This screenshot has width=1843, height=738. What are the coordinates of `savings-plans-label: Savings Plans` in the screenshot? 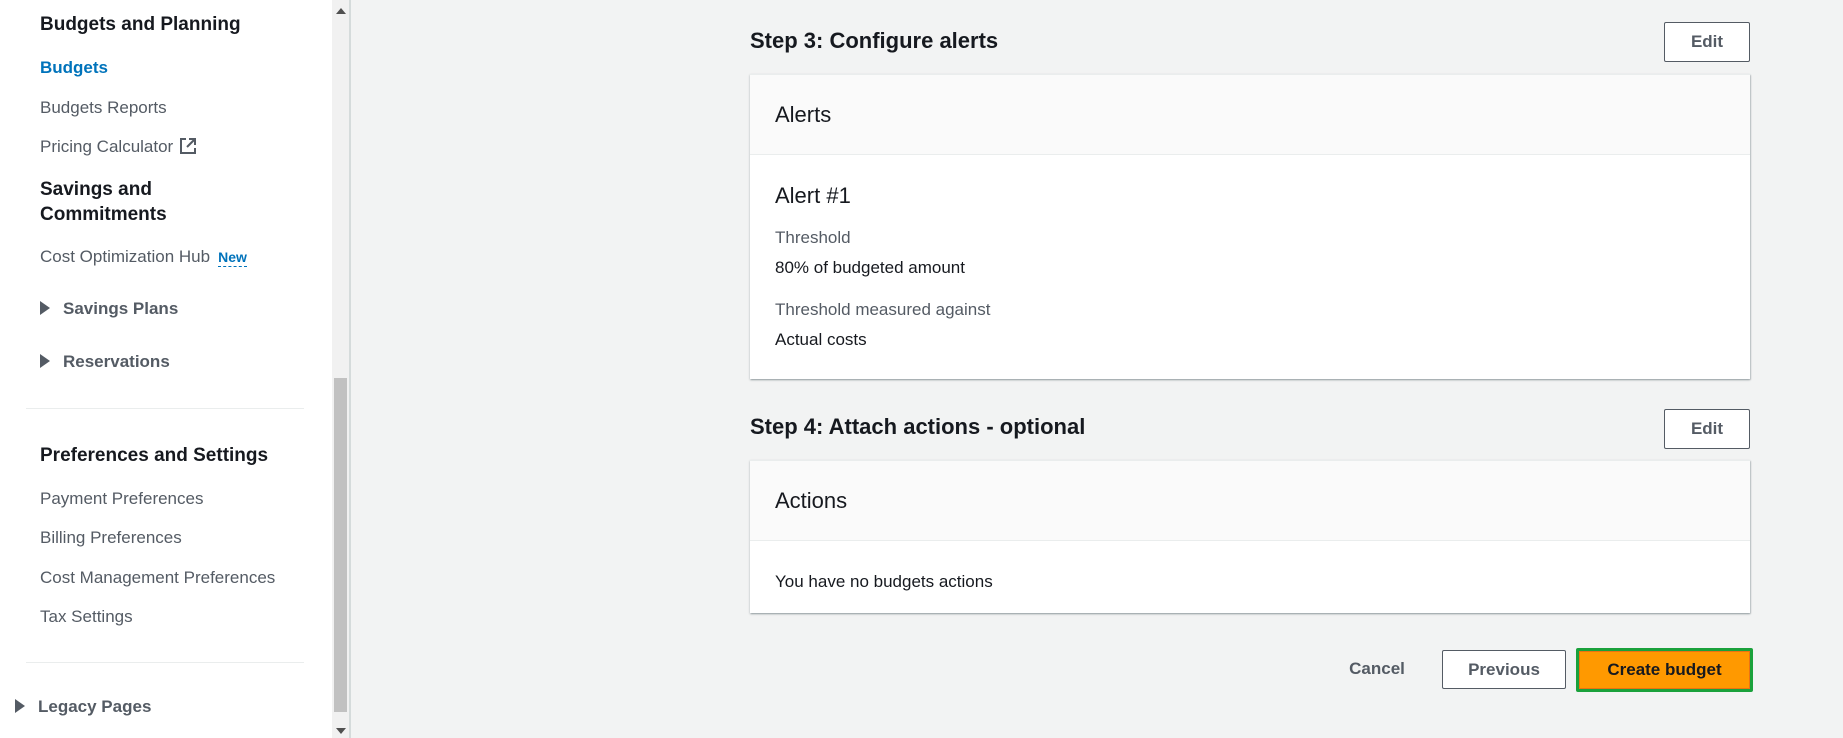 It's located at (121, 308).